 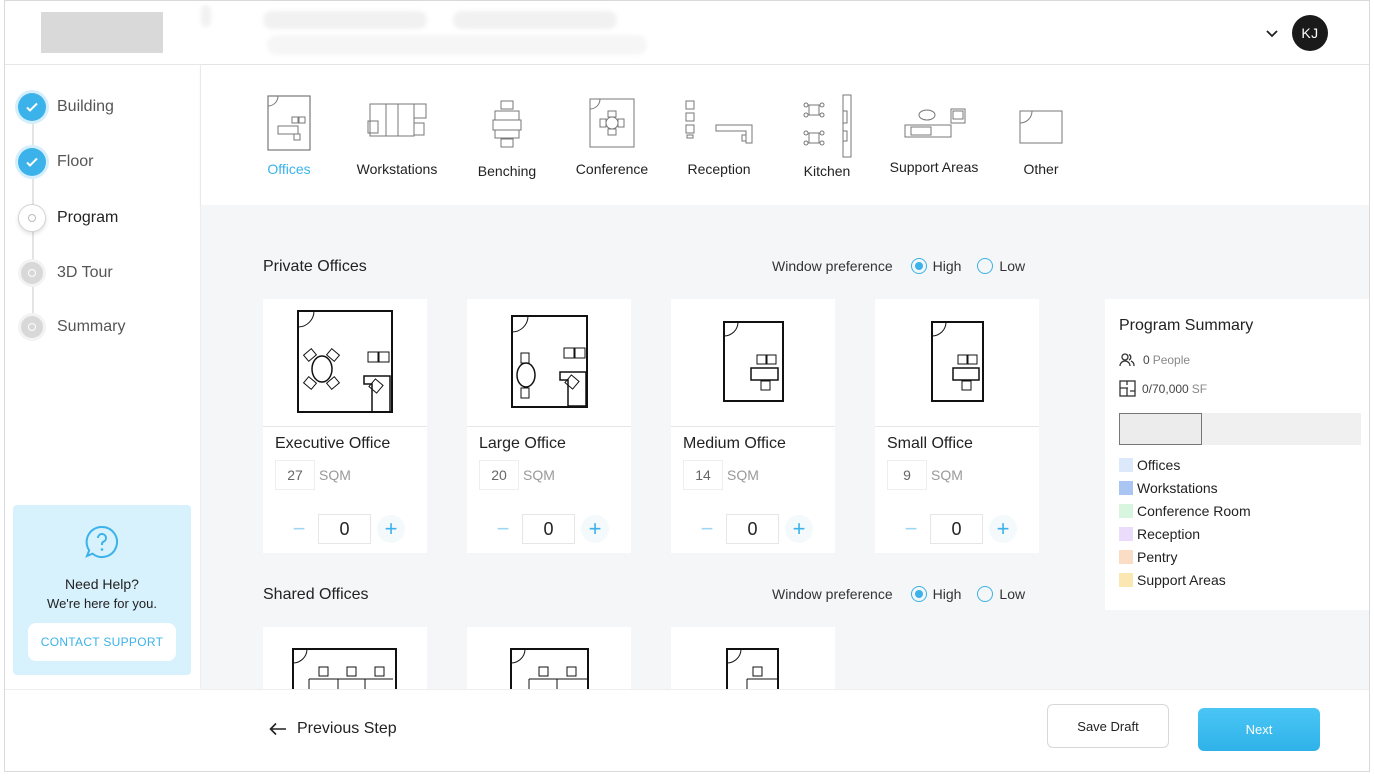 I want to click on category-reception: Reception, so click(x=719, y=138).